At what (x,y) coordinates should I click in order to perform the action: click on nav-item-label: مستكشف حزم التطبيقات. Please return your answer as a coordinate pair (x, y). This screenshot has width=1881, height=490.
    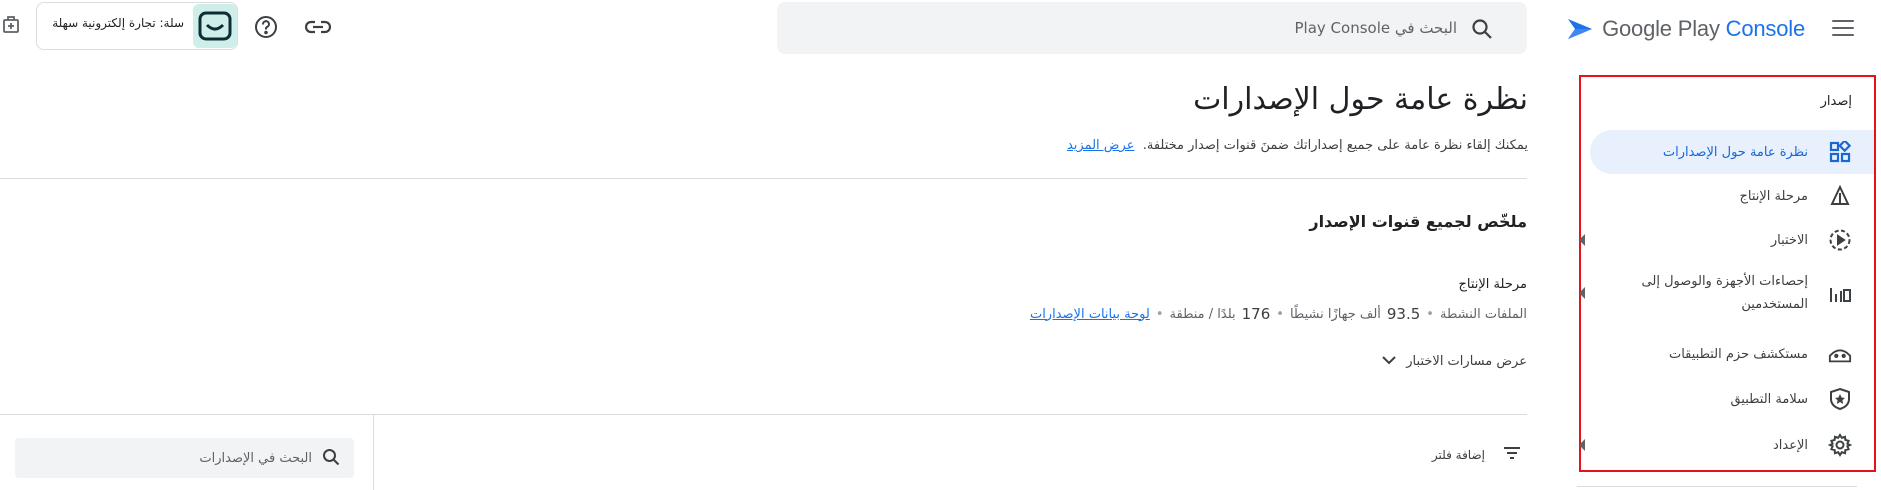
    Looking at the image, I should click on (1738, 354).